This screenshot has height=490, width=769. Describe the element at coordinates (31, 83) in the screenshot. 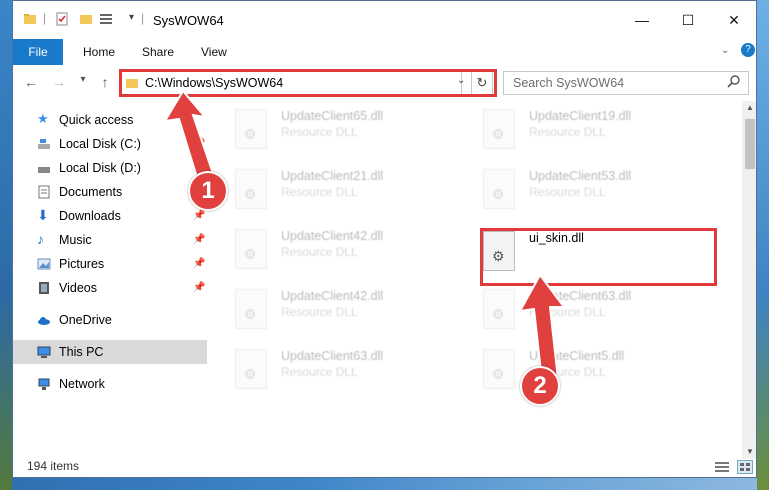

I see `back-icon: ←` at that location.